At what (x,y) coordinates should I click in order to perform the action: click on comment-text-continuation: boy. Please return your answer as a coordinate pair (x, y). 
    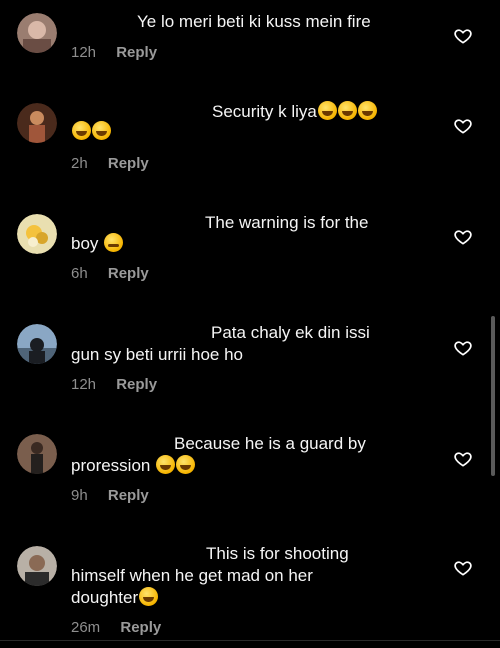
    Looking at the image, I should click on (243, 244).